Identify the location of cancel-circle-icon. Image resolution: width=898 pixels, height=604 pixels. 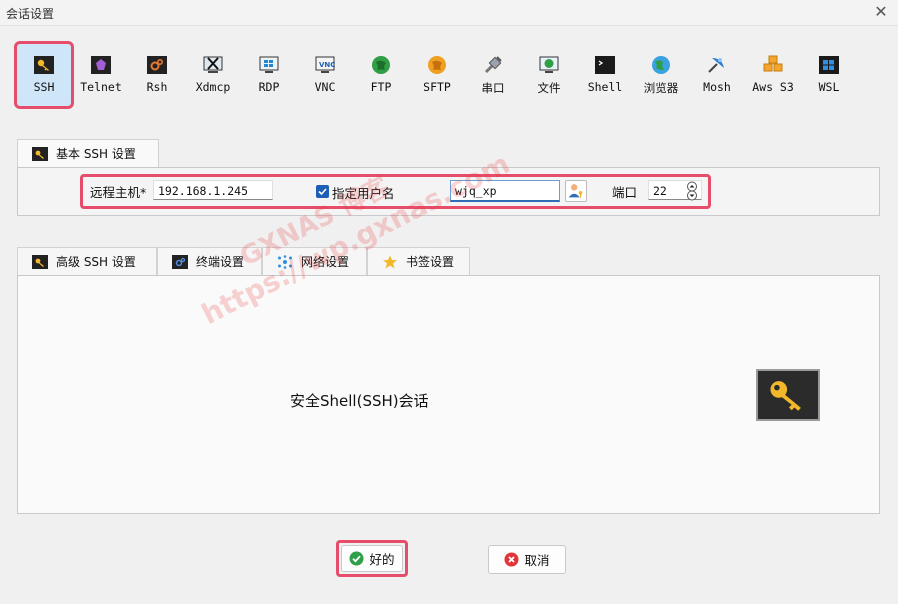
(511, 559).